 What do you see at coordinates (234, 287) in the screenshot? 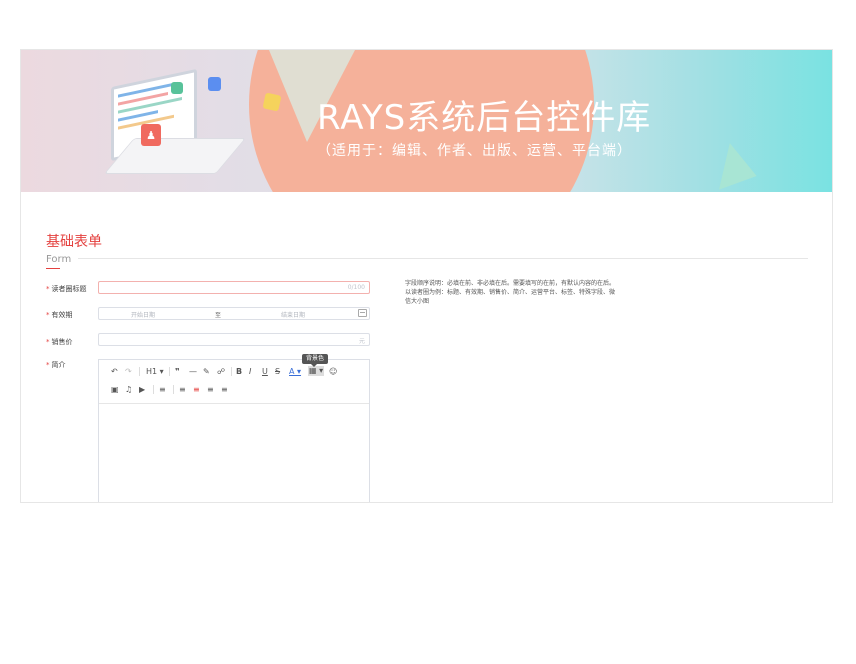
I see `reader-circle-title-input: 0/100` at bounding box center [234, 287].